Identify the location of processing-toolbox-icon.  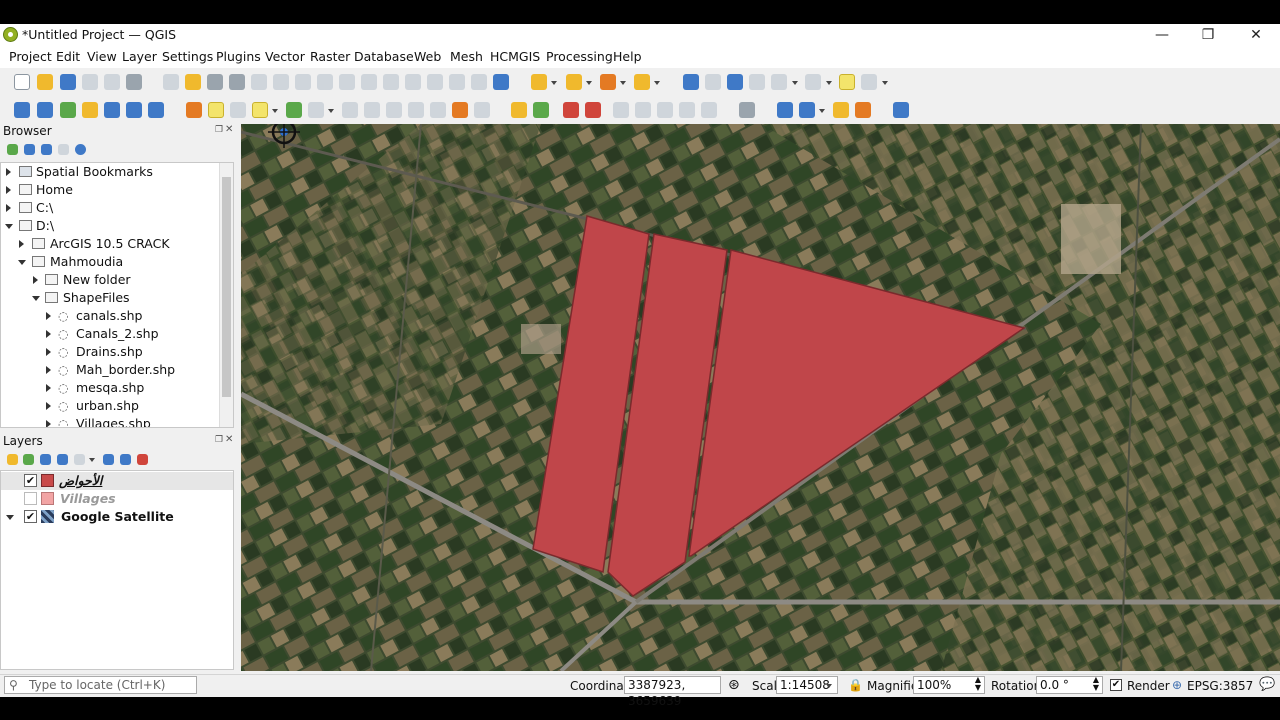
(735, 82).